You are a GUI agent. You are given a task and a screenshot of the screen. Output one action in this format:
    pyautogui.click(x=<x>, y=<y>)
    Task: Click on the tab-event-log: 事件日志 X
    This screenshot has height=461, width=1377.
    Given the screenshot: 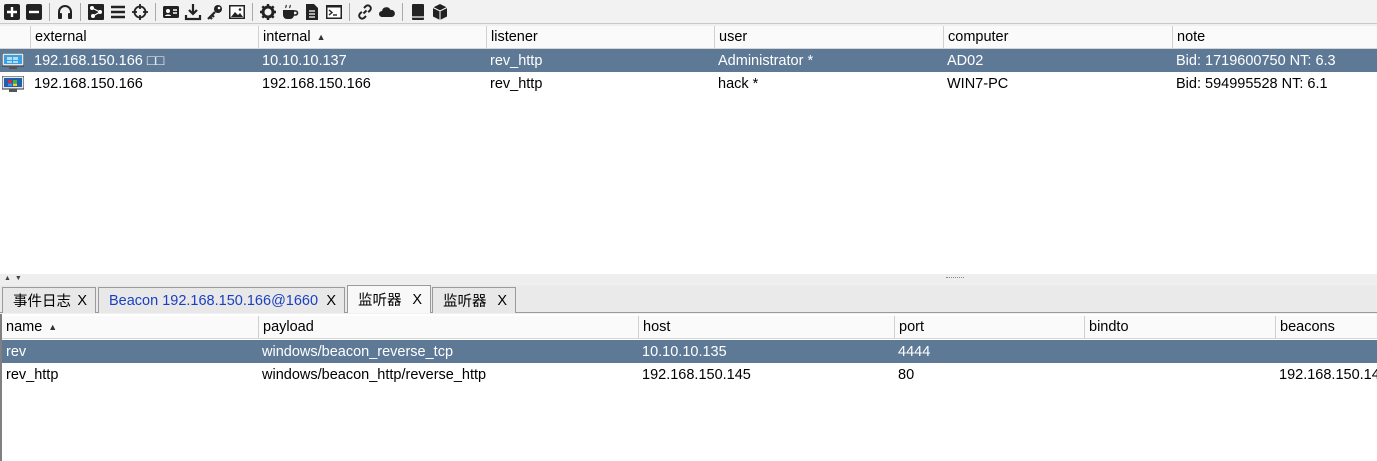 What is the action you would take?
    pyautogui.click(x=49, y=300)
    